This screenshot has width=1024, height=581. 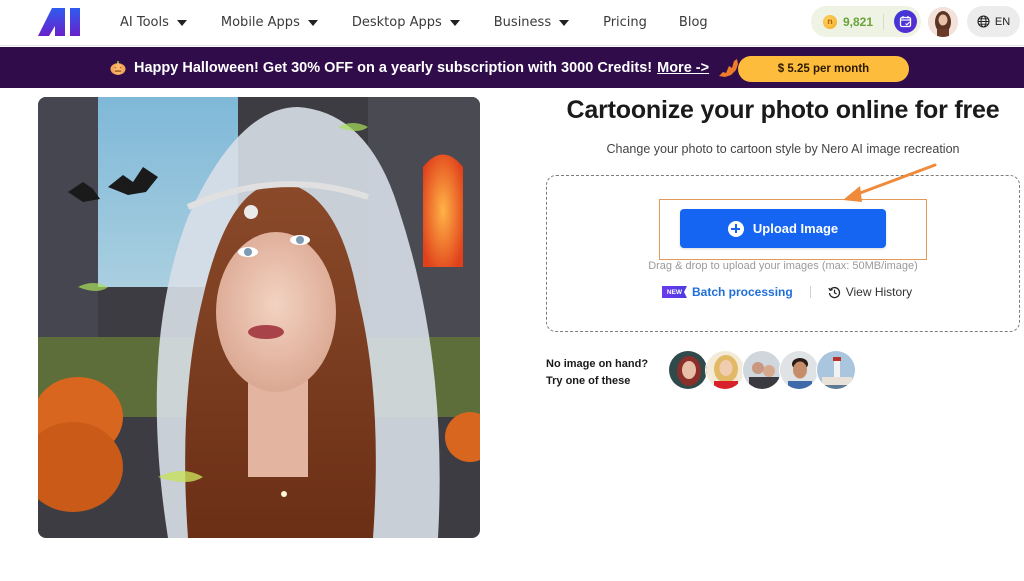 What do you see at coordinates (729, 67) in the screenshot?
I see `bat-icon` at bounding box center [729, 67].